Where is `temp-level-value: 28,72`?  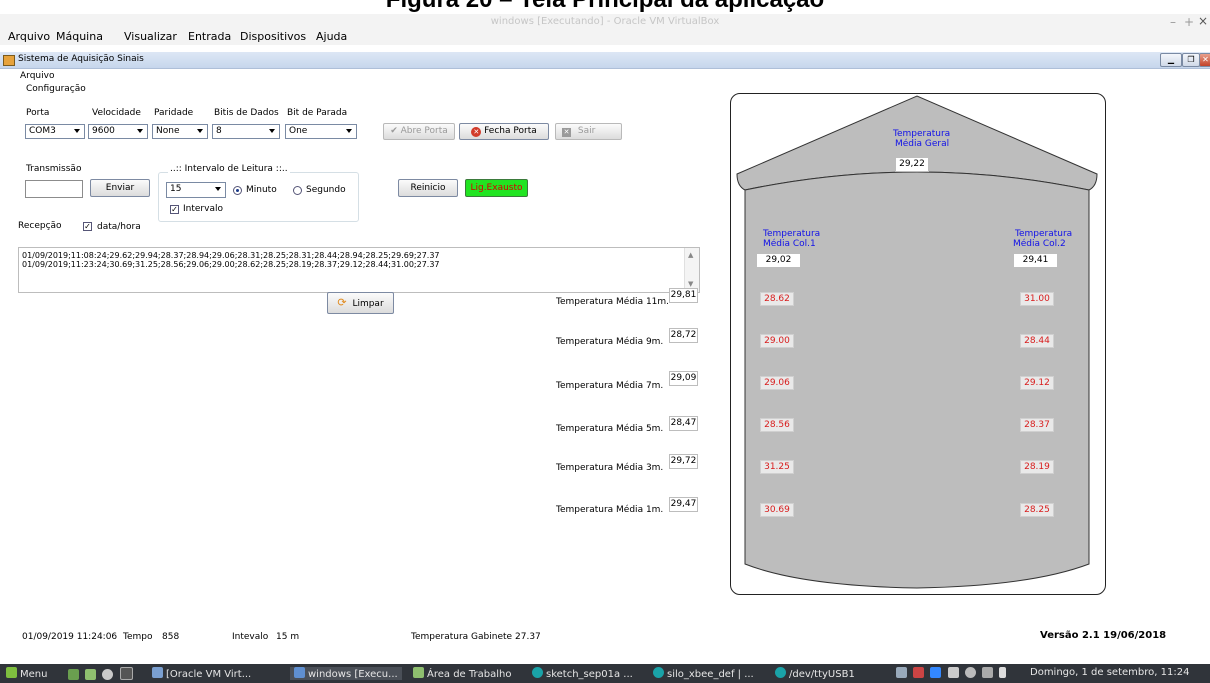
temp-level-value: 28,72 is located at coordinates (683, 335).